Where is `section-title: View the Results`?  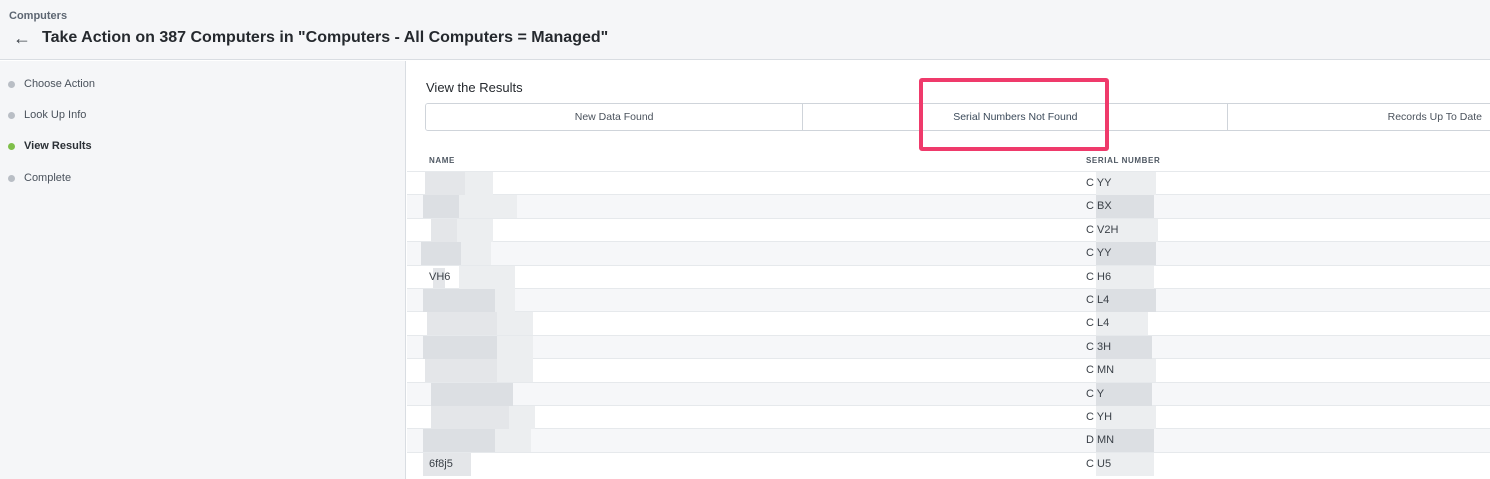 section-title: View the Results is located at coordinates (474, 87).